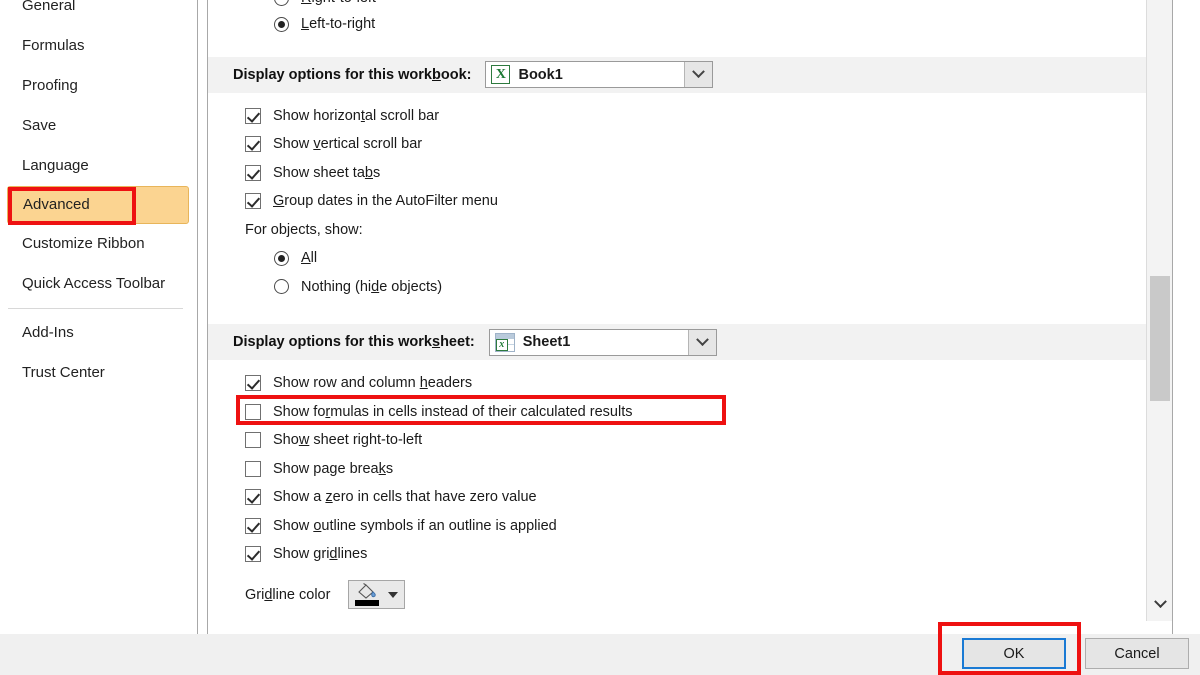 This screenshot has height=675, width=1200. I want to click on gridline-color-label: Gridline color, so click(288, 594).